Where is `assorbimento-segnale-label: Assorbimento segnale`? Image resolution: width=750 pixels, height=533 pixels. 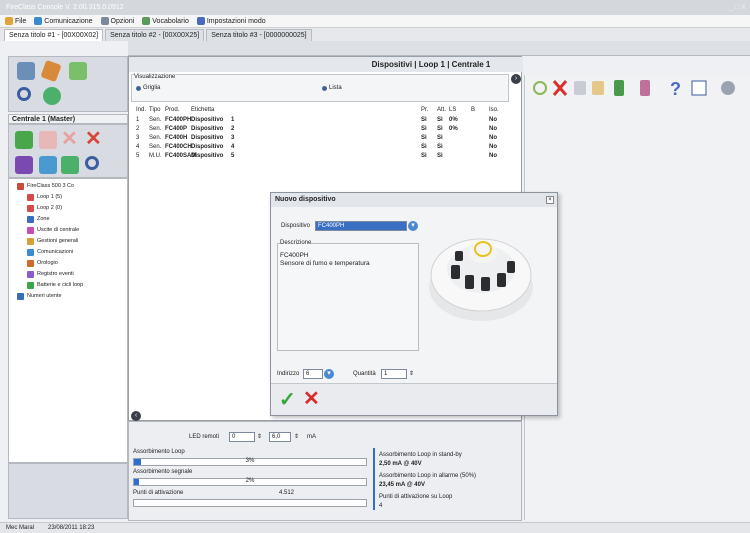 assorbimento-segnale-label: Assorbimento segnale is located at coordinates (163, 472).